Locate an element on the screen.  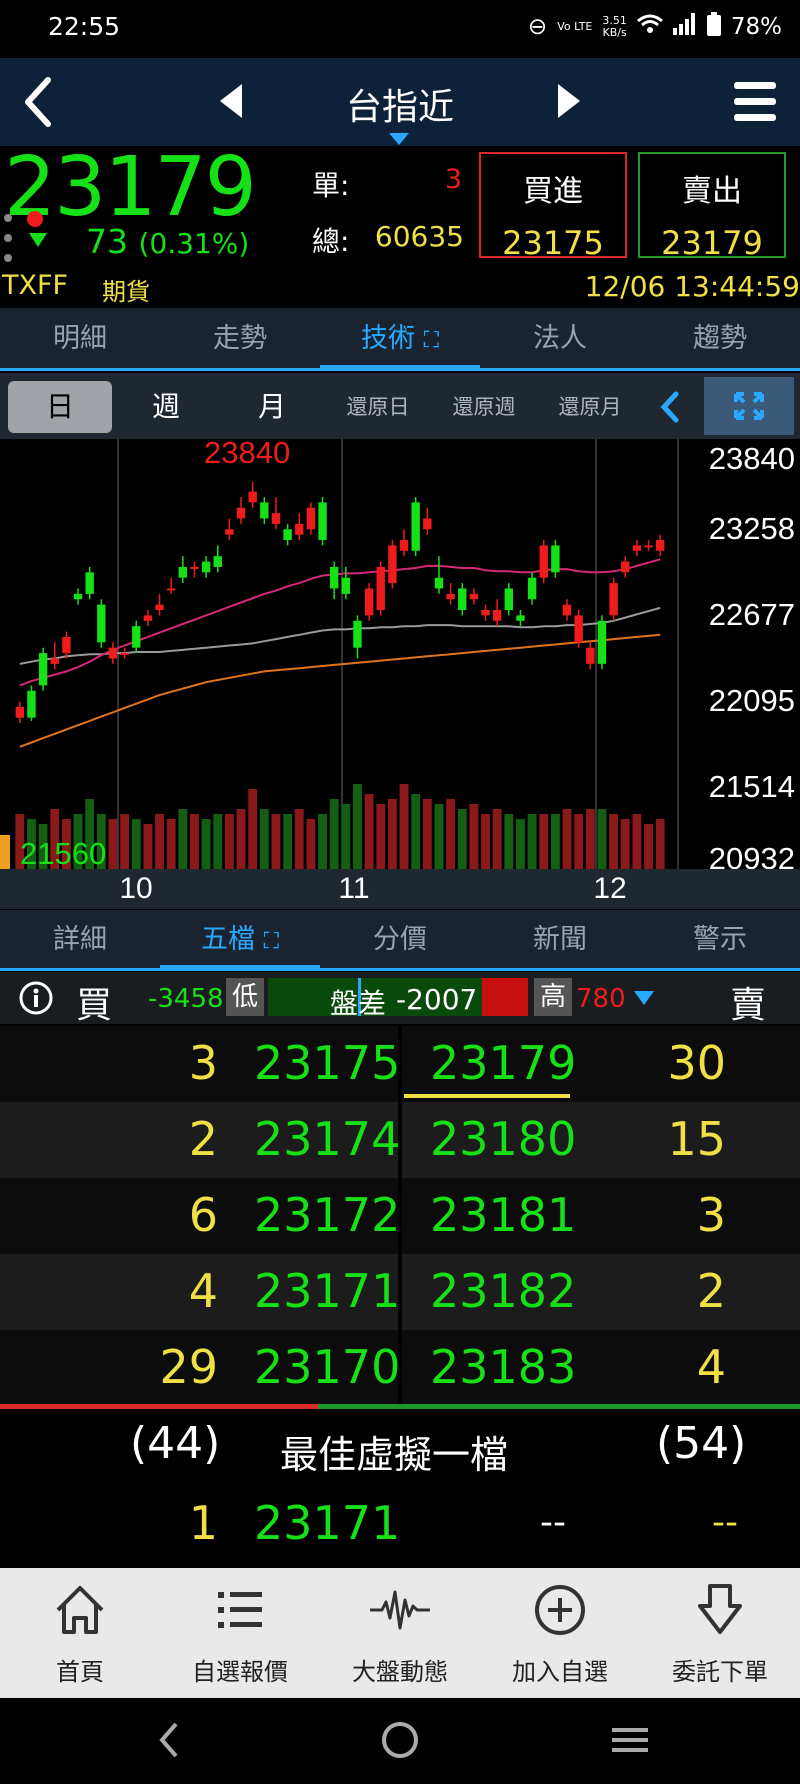
tab-trend: 走勢 is located at coordinates (240, 339).